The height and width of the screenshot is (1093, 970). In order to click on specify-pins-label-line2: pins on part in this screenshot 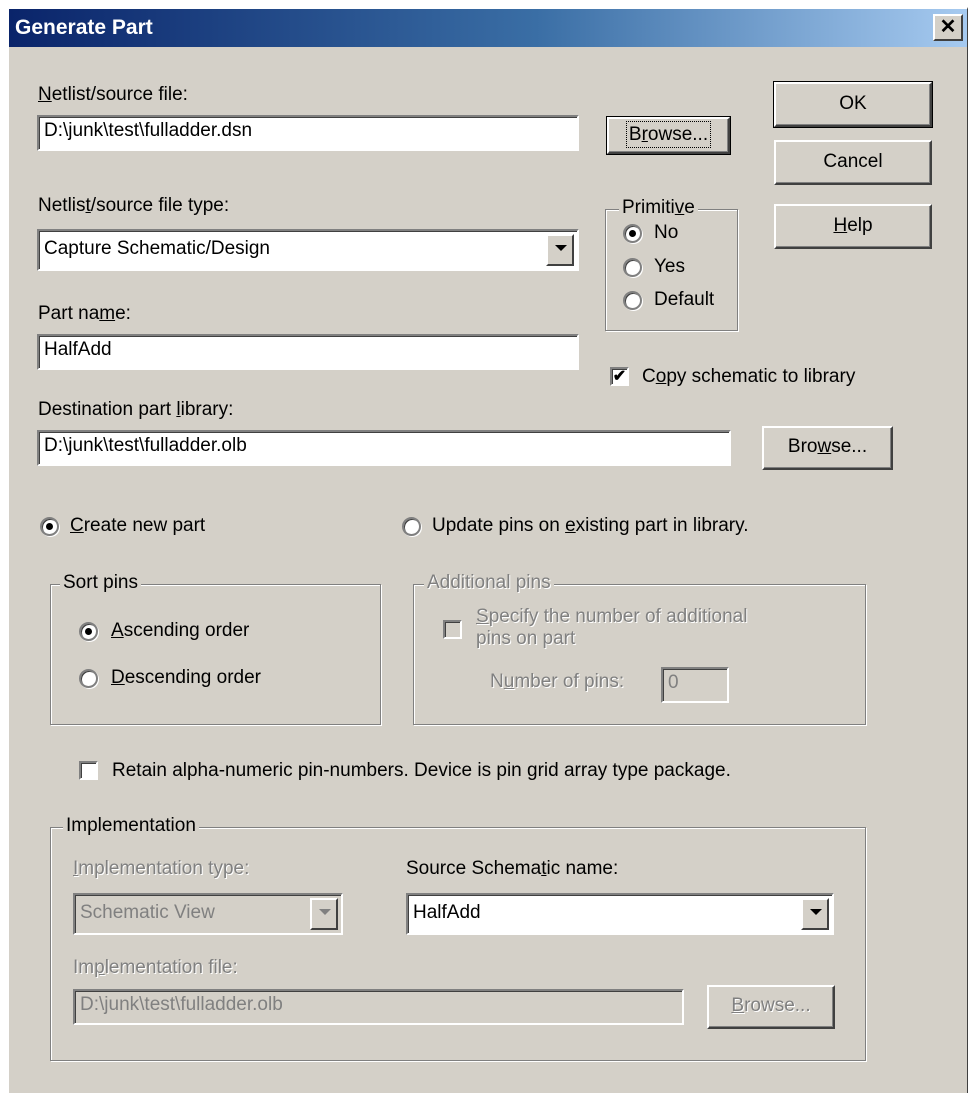, I will do `click(526, 638)`.